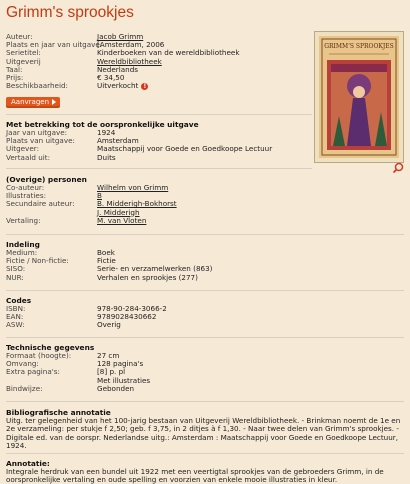 The height and width of the screenshot is (484, 410). What do you see at coordinates (37, 86) in the screenshot?
I see `detail-label: Beschikbaarheid:` at bounding box center [37, 86].